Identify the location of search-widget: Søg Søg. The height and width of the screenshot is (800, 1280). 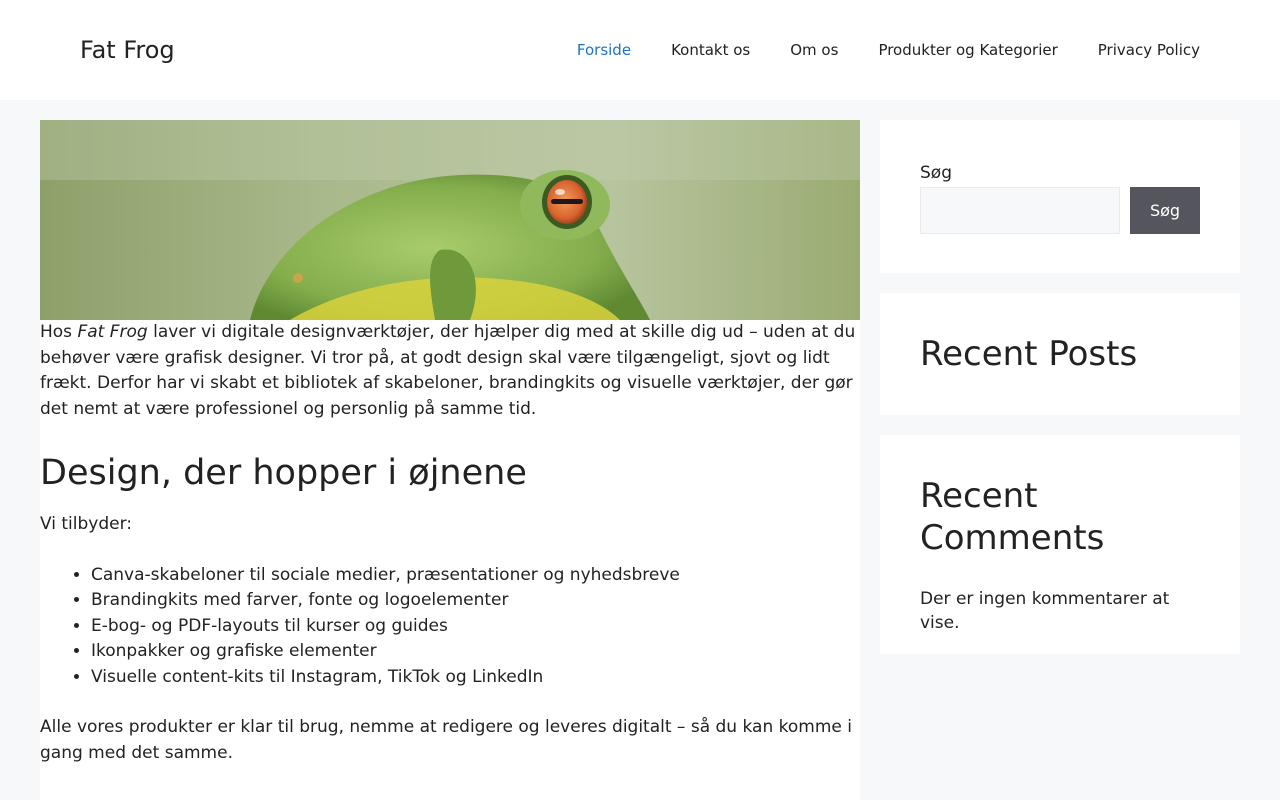
(1060, 196).